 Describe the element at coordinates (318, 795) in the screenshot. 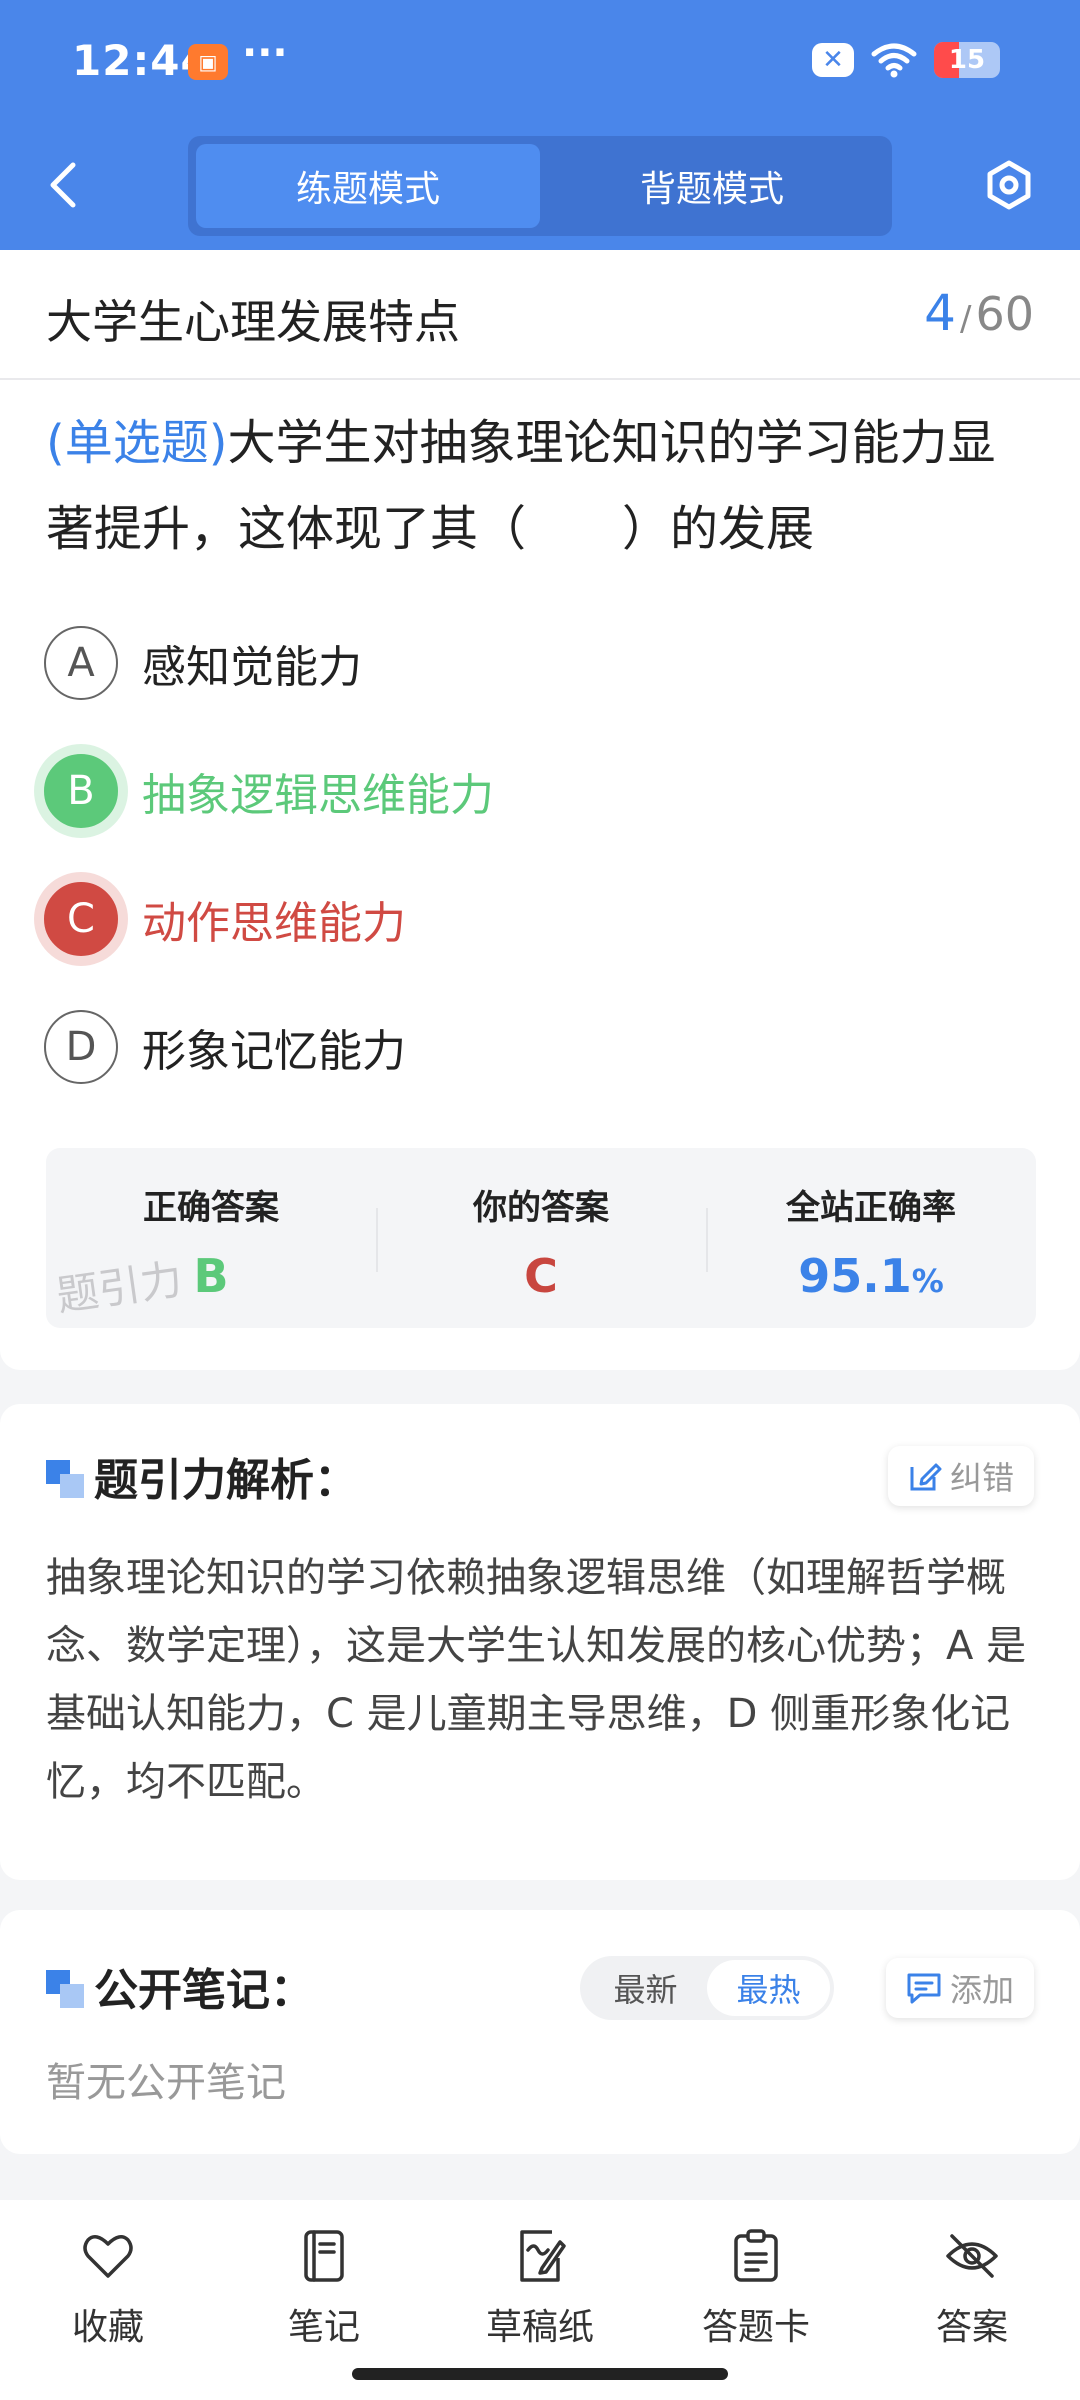

I see `option-label: 抽象逻辑思维能力` at that location.